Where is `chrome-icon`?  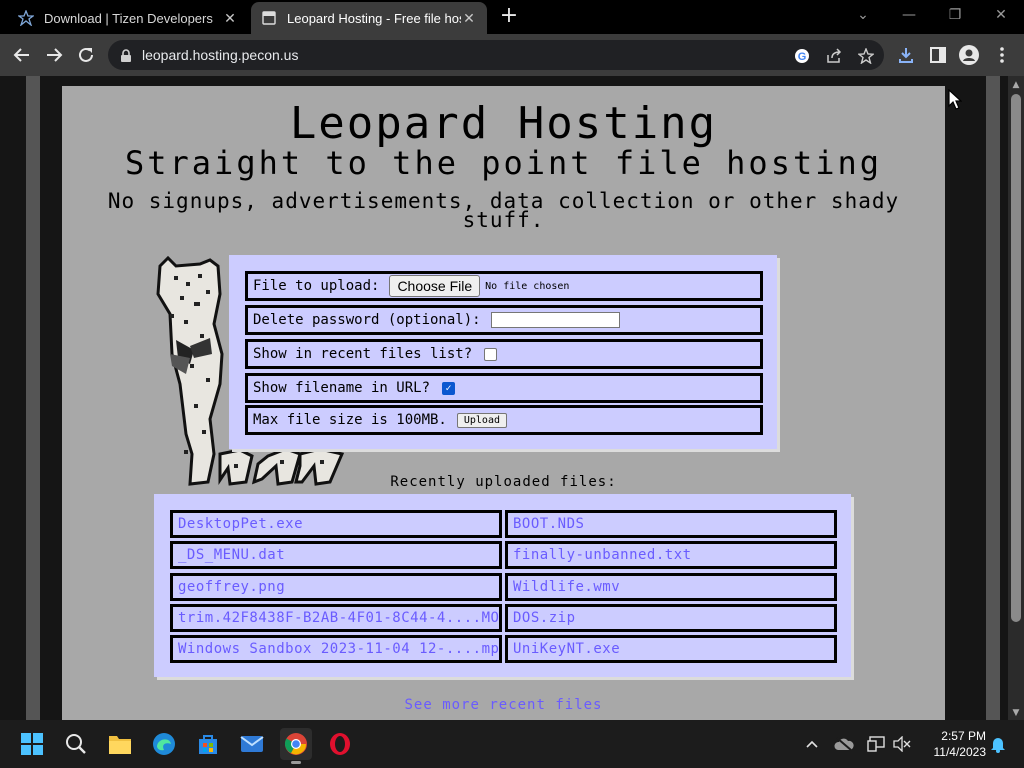
chrome-icon is located at coordinates (296, 746).